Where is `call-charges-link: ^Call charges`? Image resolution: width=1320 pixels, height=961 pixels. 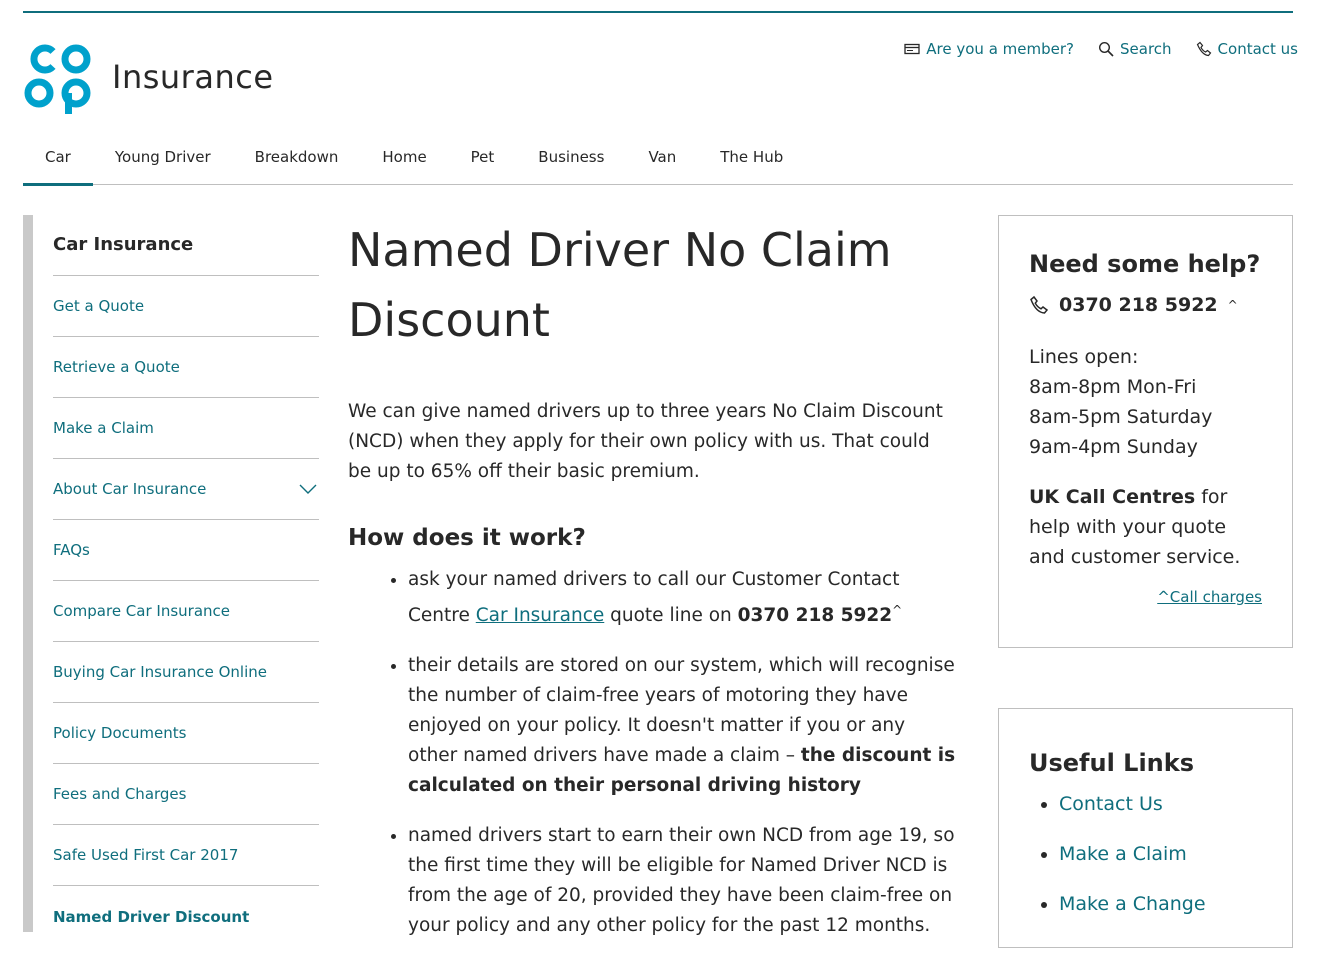
call-charges-link: ^Call charges is located at coordinates (1209, 597).